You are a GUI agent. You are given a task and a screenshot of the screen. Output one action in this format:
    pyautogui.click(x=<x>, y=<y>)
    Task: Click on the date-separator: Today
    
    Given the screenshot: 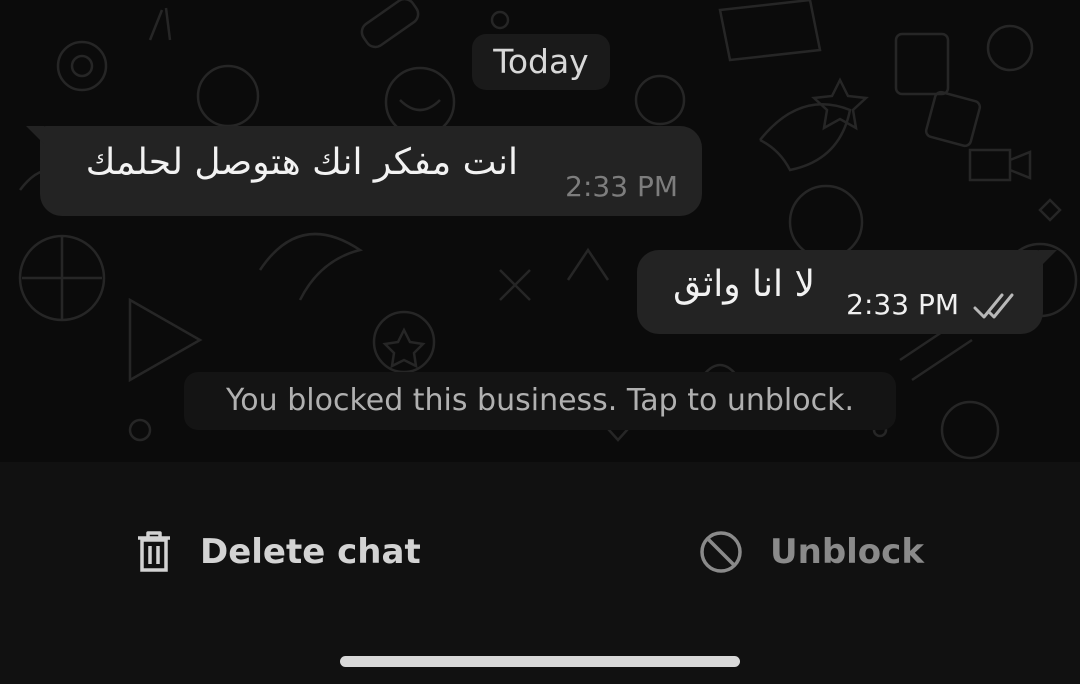 What is the action you would take?
    pyautogui.click(x=541, y=62)
    